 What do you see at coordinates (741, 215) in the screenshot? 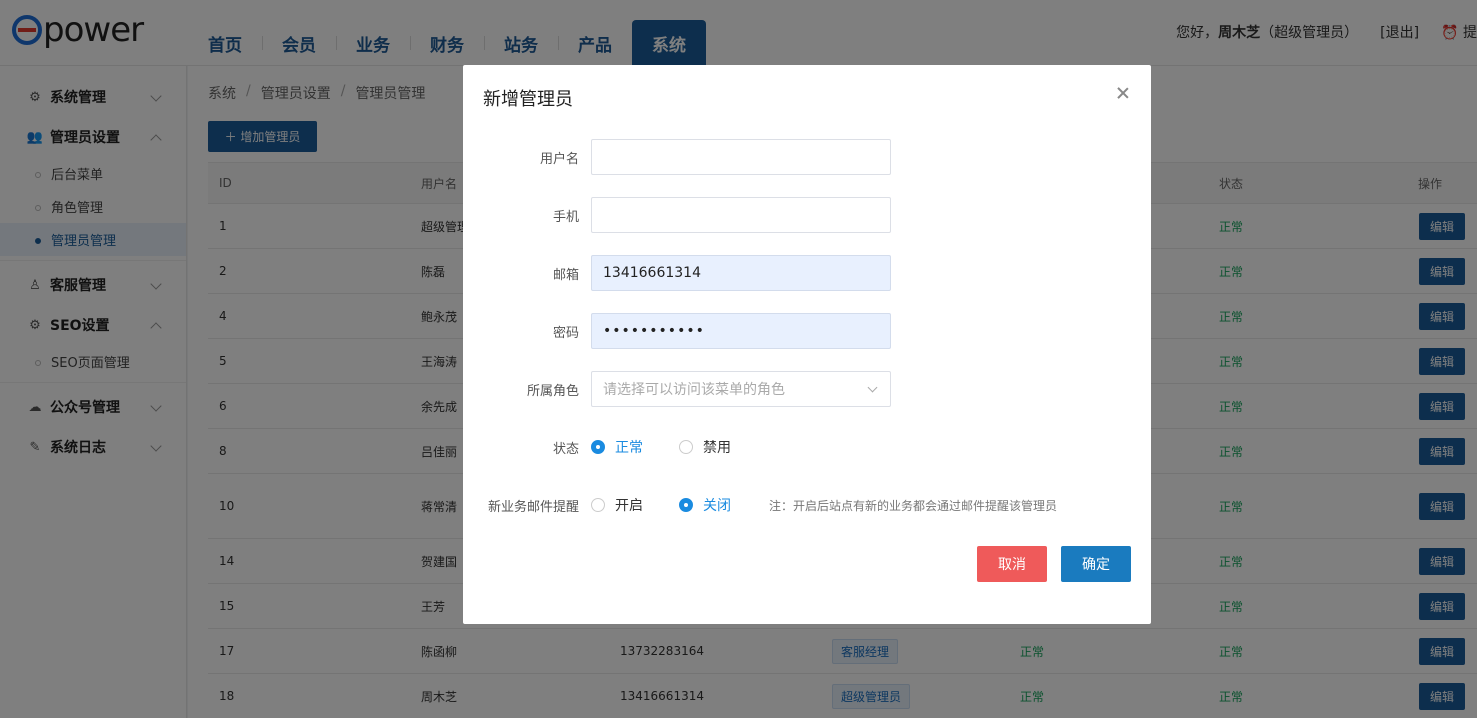
I see `phone-input` at bounding box center [741, 215].